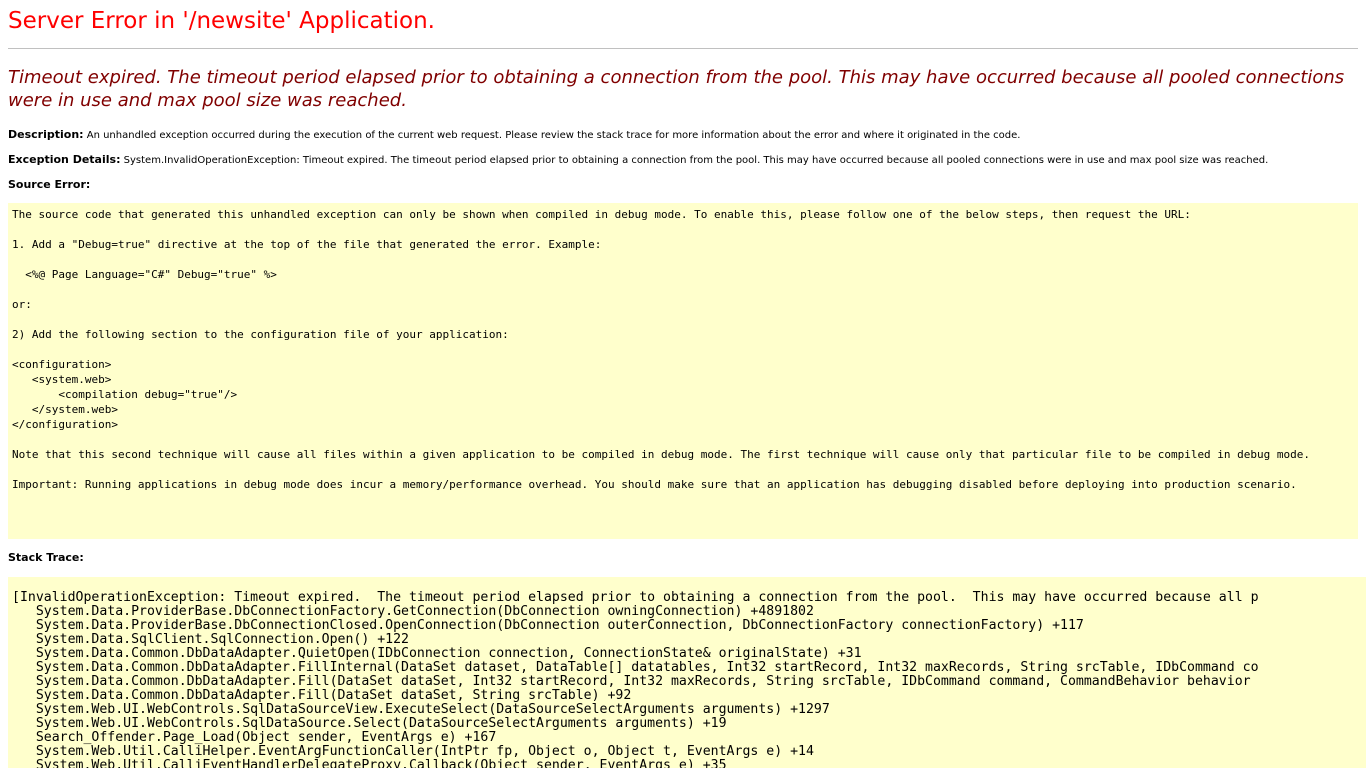  What do you see at coordinates (64, 159) in the screenshot?
I see `exception-details-label: Exception Details:` at bounding box center [64, 159].